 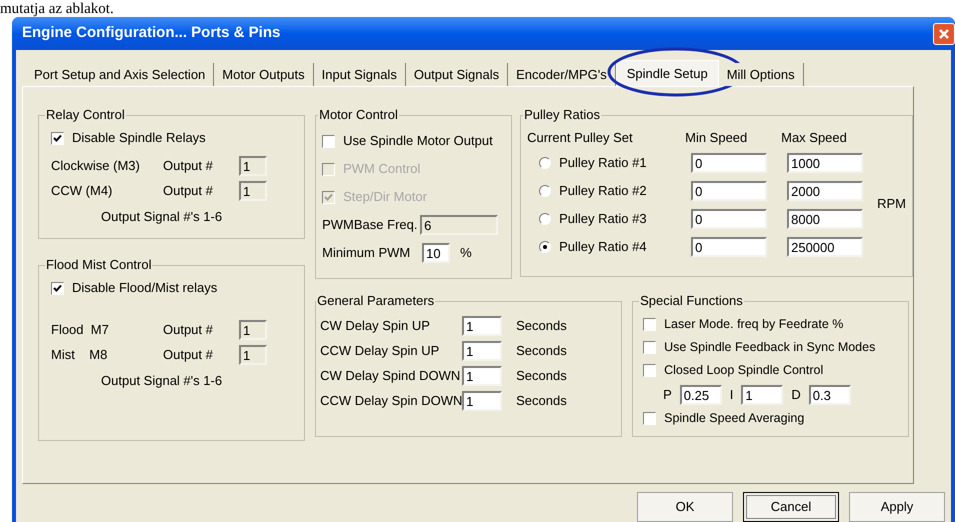 I want to click on param-label: CCW Delay Spin DOWN, so click(x=391, y=401).